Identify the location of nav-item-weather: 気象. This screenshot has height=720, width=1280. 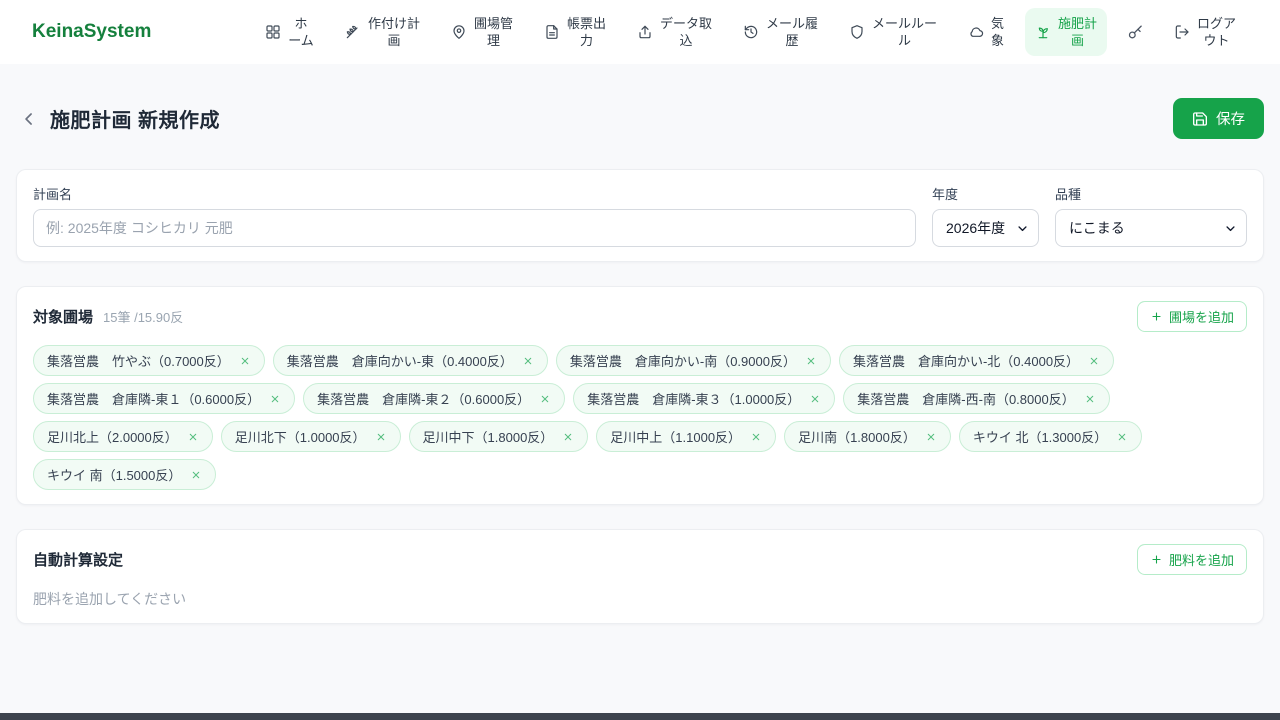
(986, 32).